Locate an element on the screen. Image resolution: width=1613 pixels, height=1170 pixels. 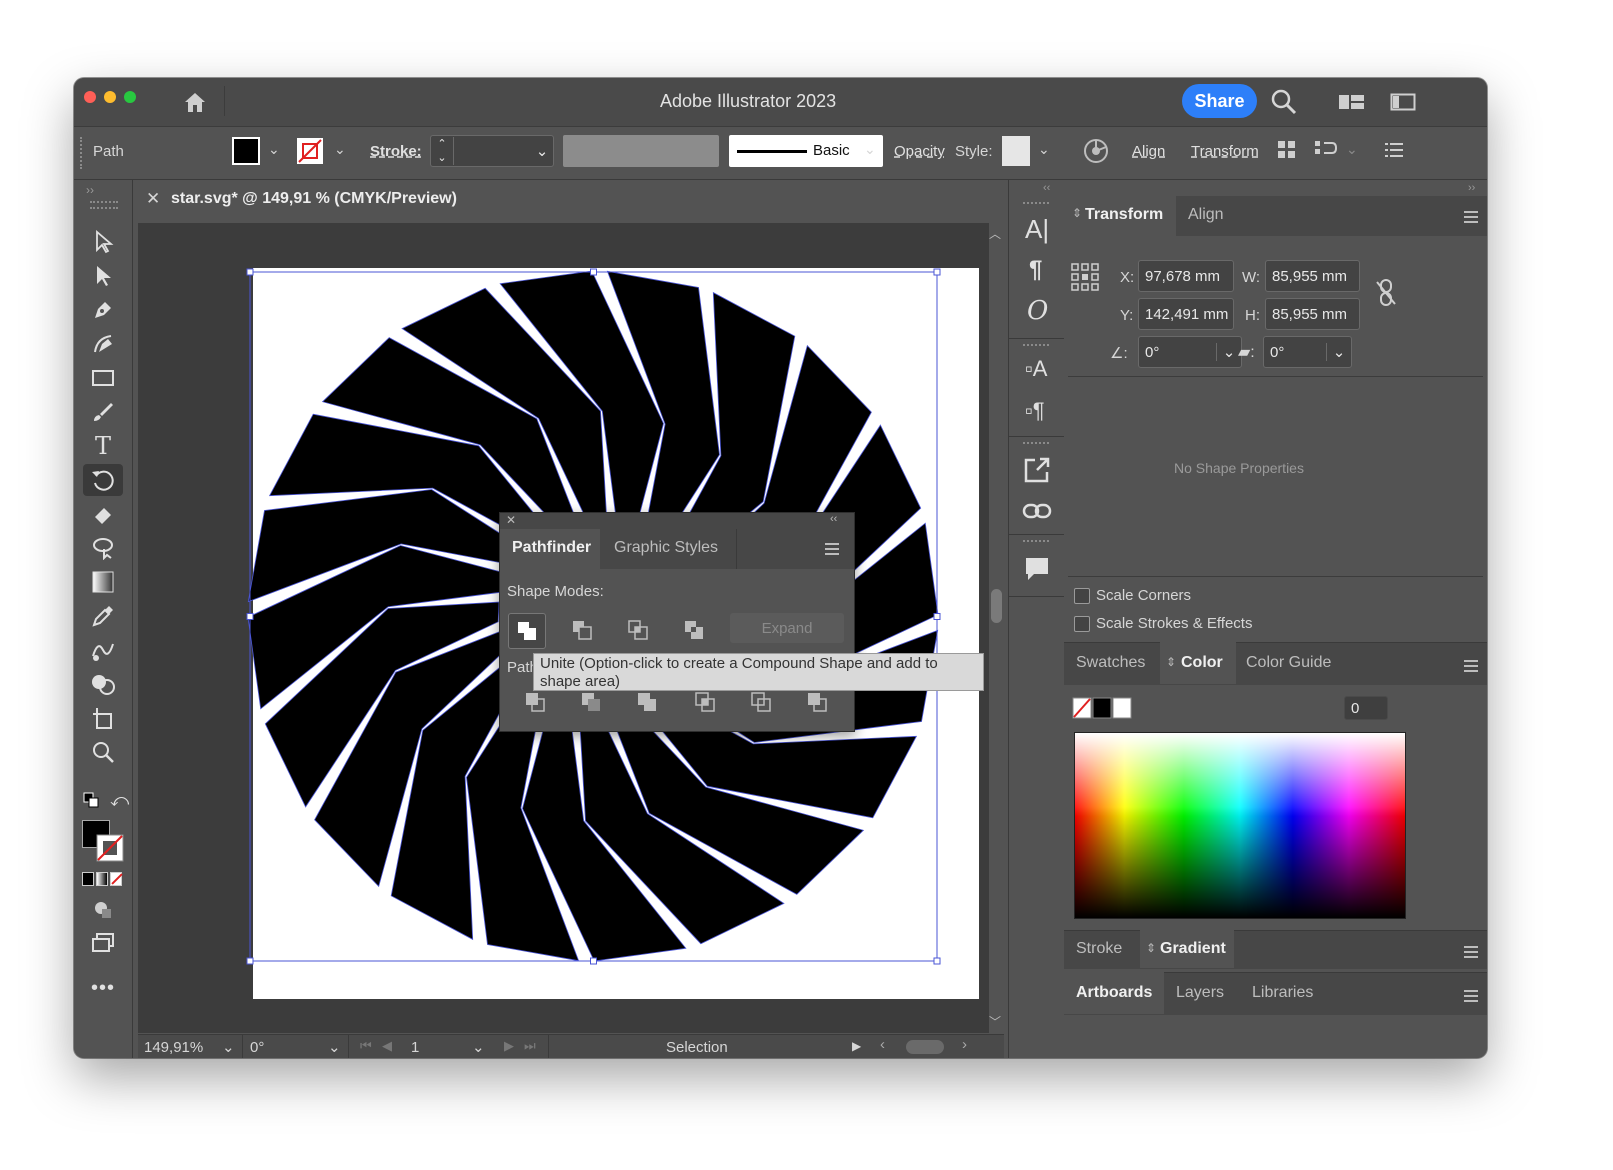
scroll-right-icon: › is located at coordinates (964, 1044).